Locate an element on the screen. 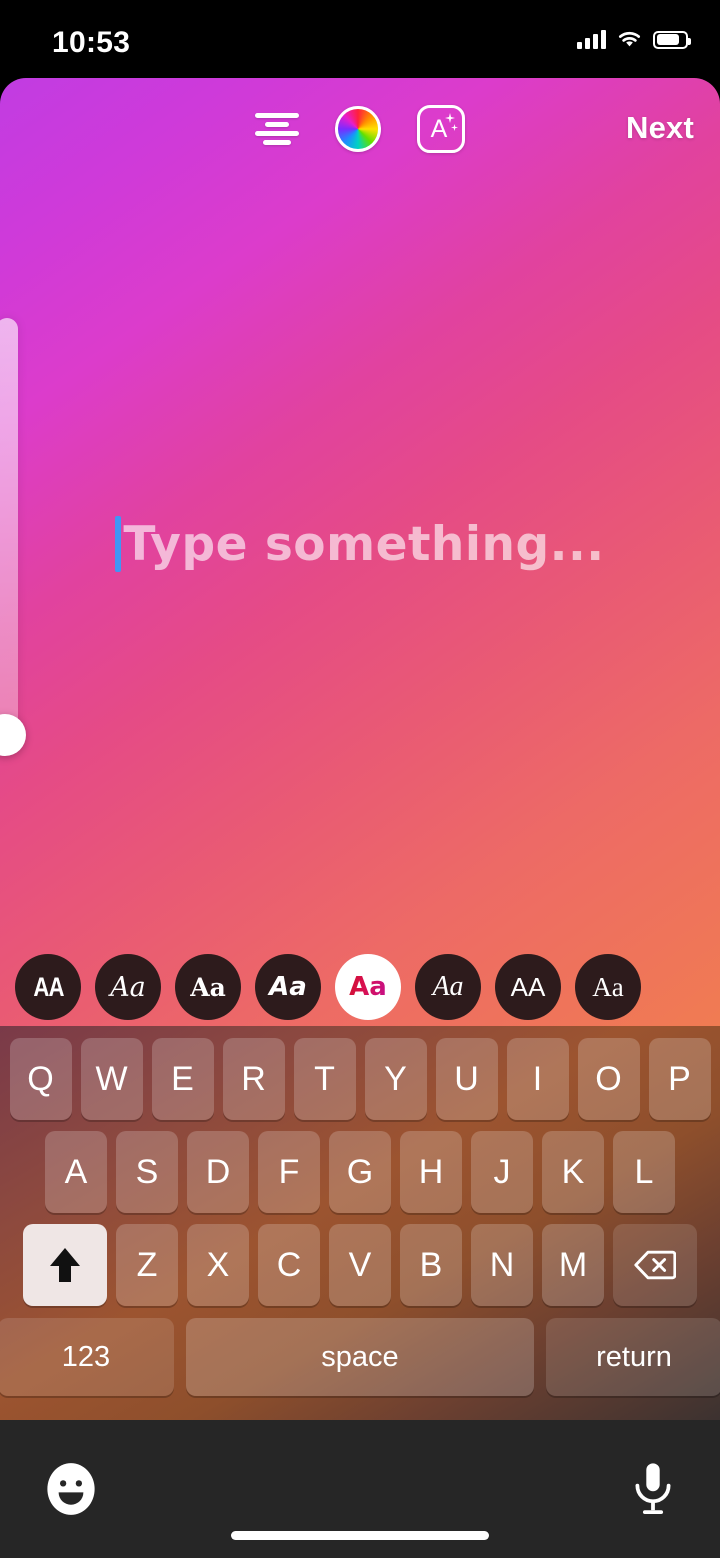 The image size is (720, 1558). key-m: M is located at coordinates (573, 1265).